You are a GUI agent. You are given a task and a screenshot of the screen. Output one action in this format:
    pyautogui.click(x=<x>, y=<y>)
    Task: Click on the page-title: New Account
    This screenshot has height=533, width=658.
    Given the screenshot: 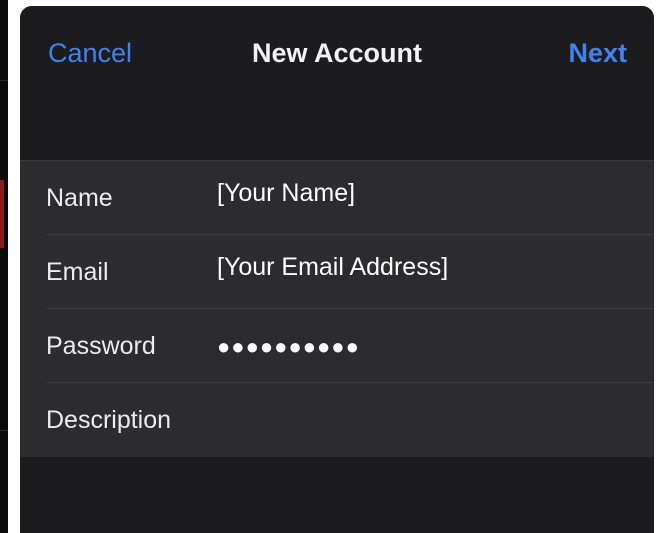 What is the action you would take?
    pyautogui.click(x=336, y=53)
    